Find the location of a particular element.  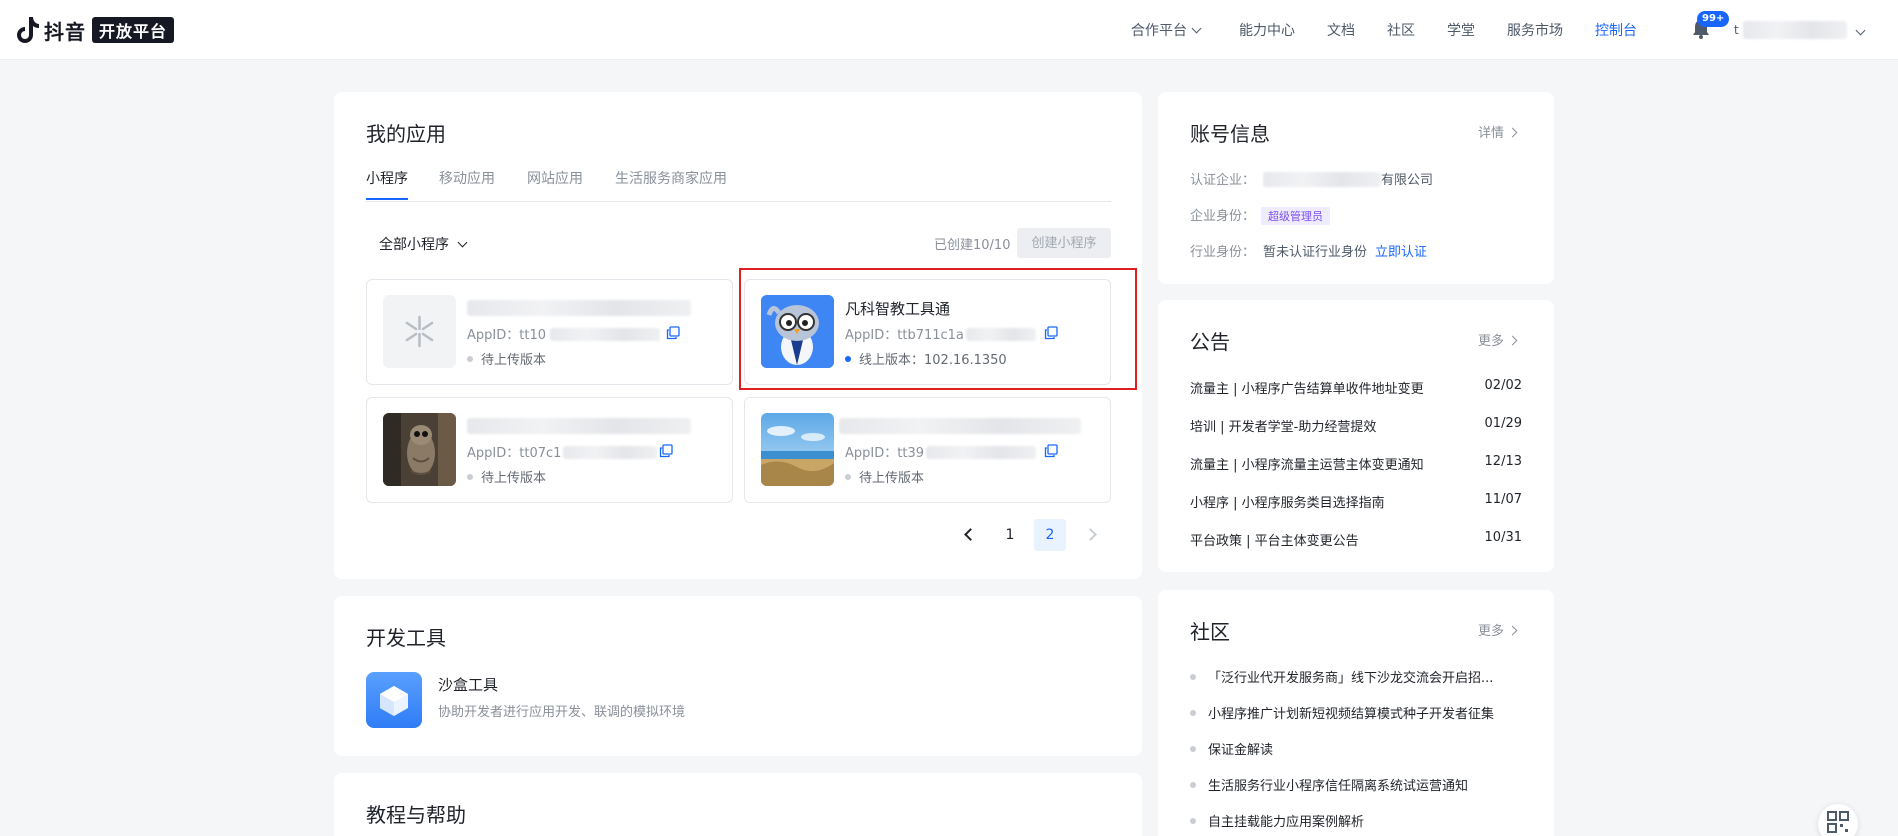

nav-capability-center: 能力中心 is located at coordinates (1267, 30).